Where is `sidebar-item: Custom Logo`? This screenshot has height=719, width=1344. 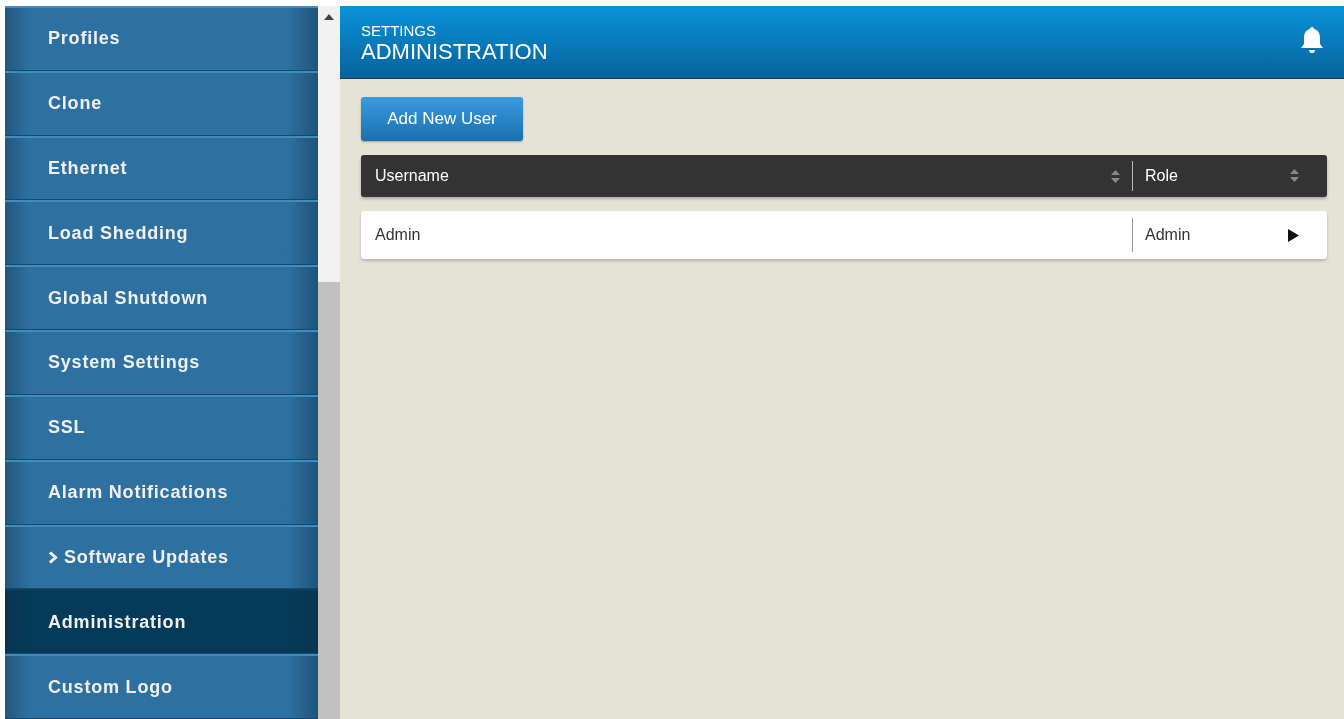 sidebar-item: Custom Logo is located at coordinates (161, 686).